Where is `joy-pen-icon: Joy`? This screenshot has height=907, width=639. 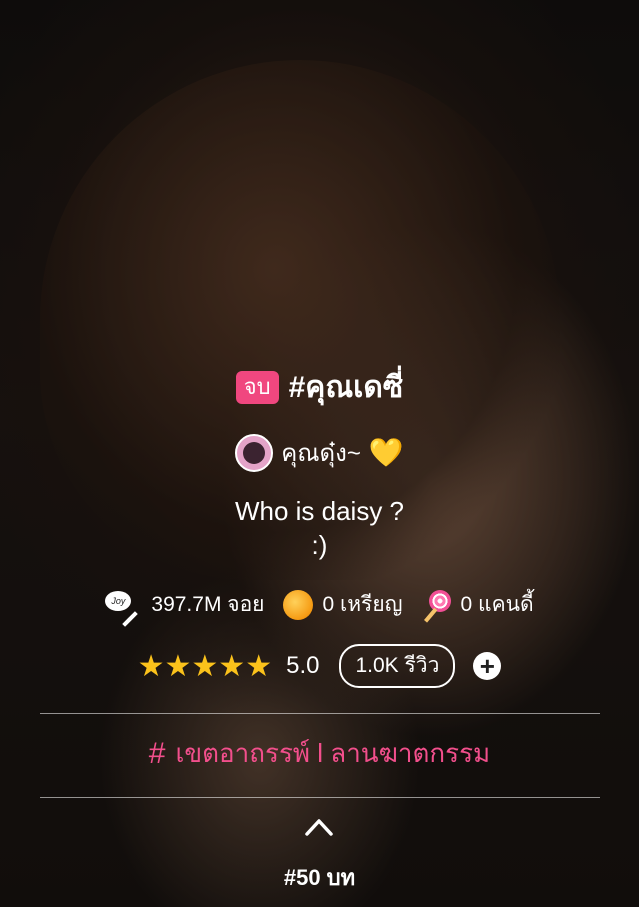
joy-pen-icon: Joy is located at coordinates (123, 608).